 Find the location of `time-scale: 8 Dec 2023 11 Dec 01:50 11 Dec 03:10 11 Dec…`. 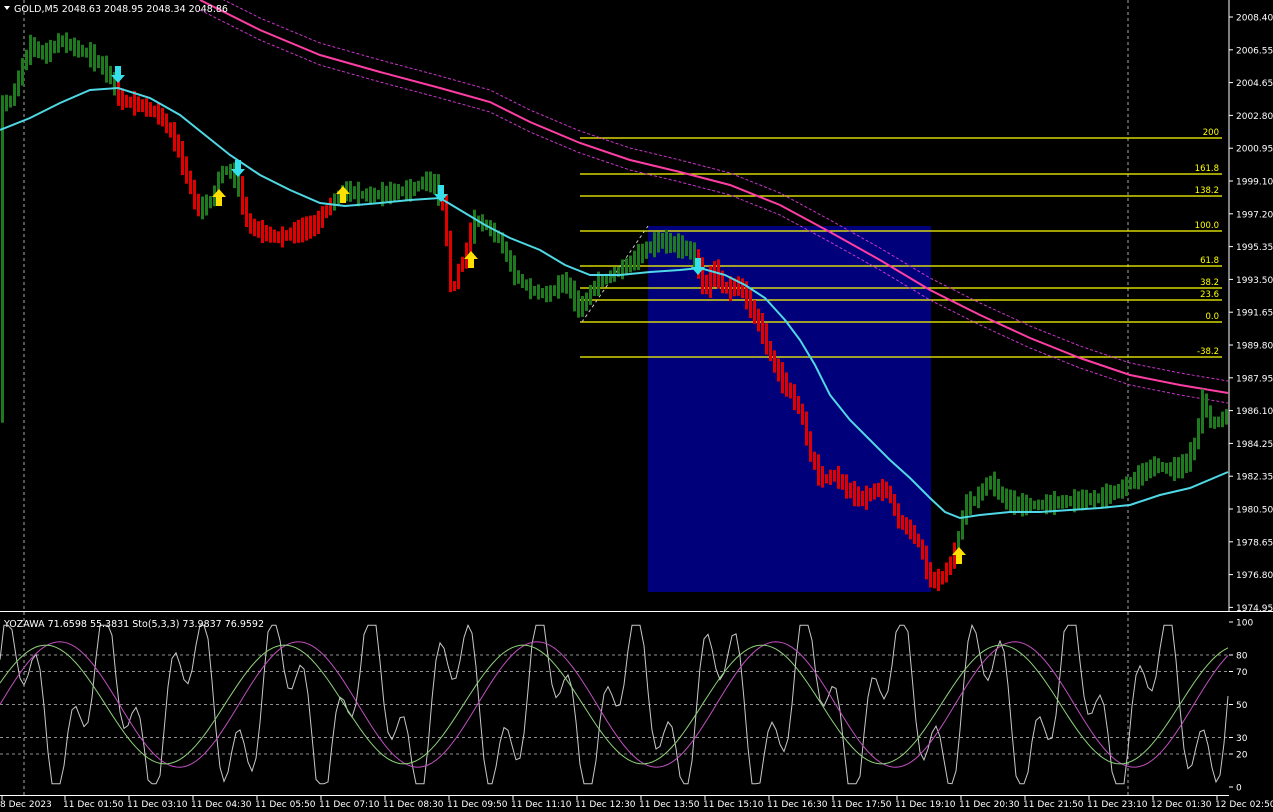

time-scale: 8 Dec 2023 11 Dec 01:50 11 Dec 03:10 11 Dec… is located at coordinates (636, 803).